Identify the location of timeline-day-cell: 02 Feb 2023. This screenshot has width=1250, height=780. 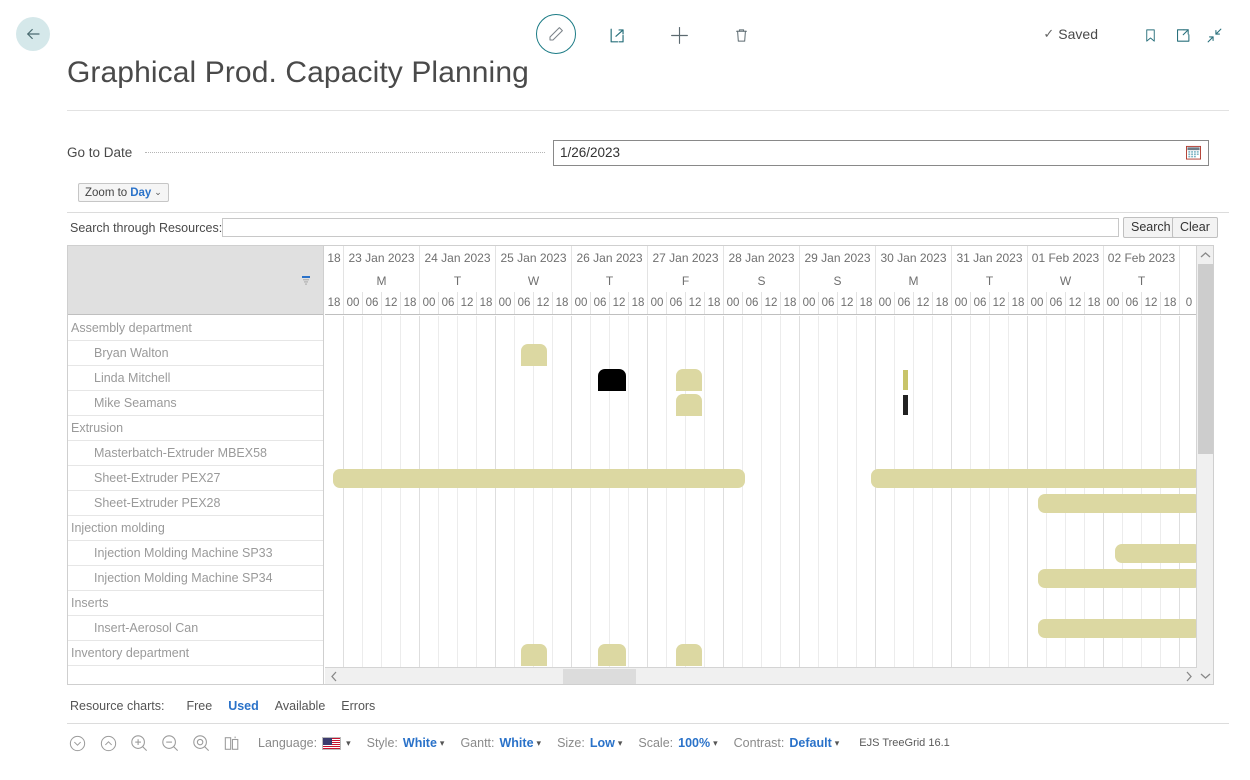
(1142, 257).